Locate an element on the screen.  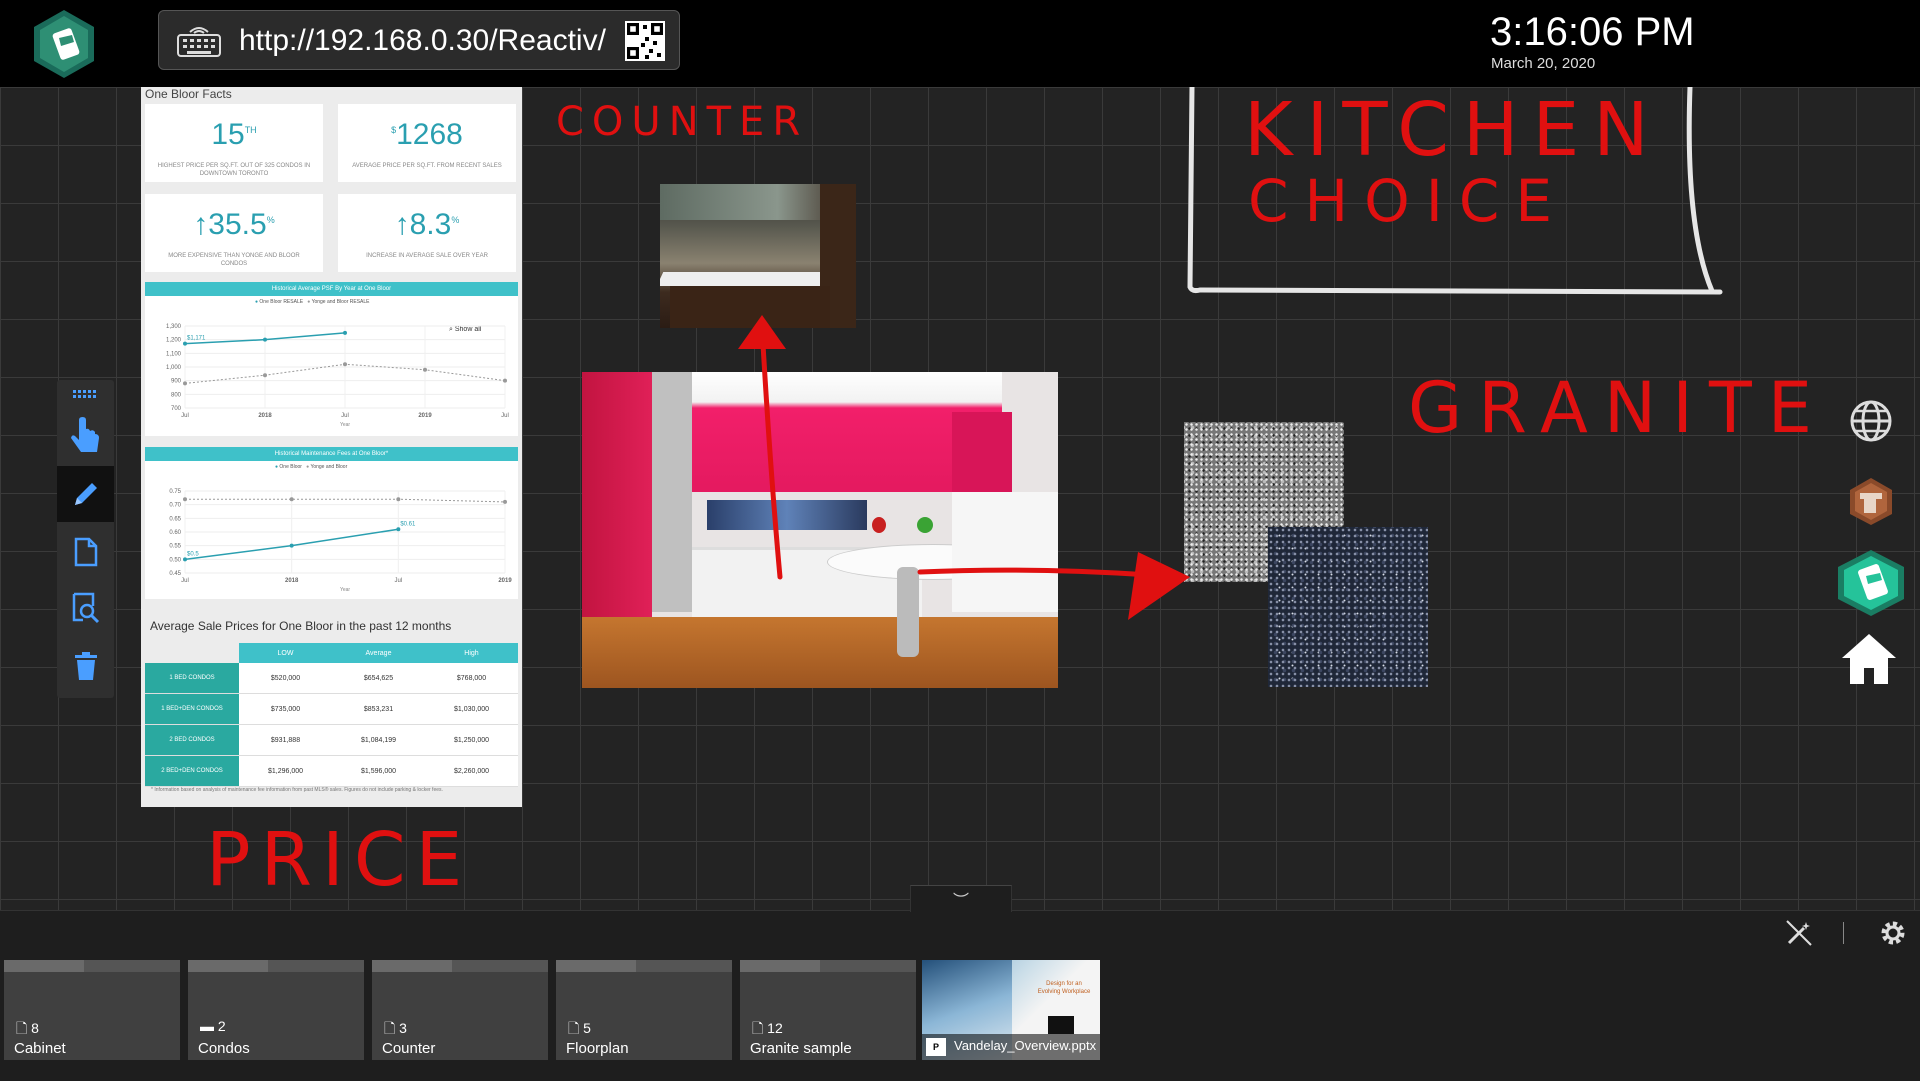
stat-sup: TH is located at coordinates (250, 130).